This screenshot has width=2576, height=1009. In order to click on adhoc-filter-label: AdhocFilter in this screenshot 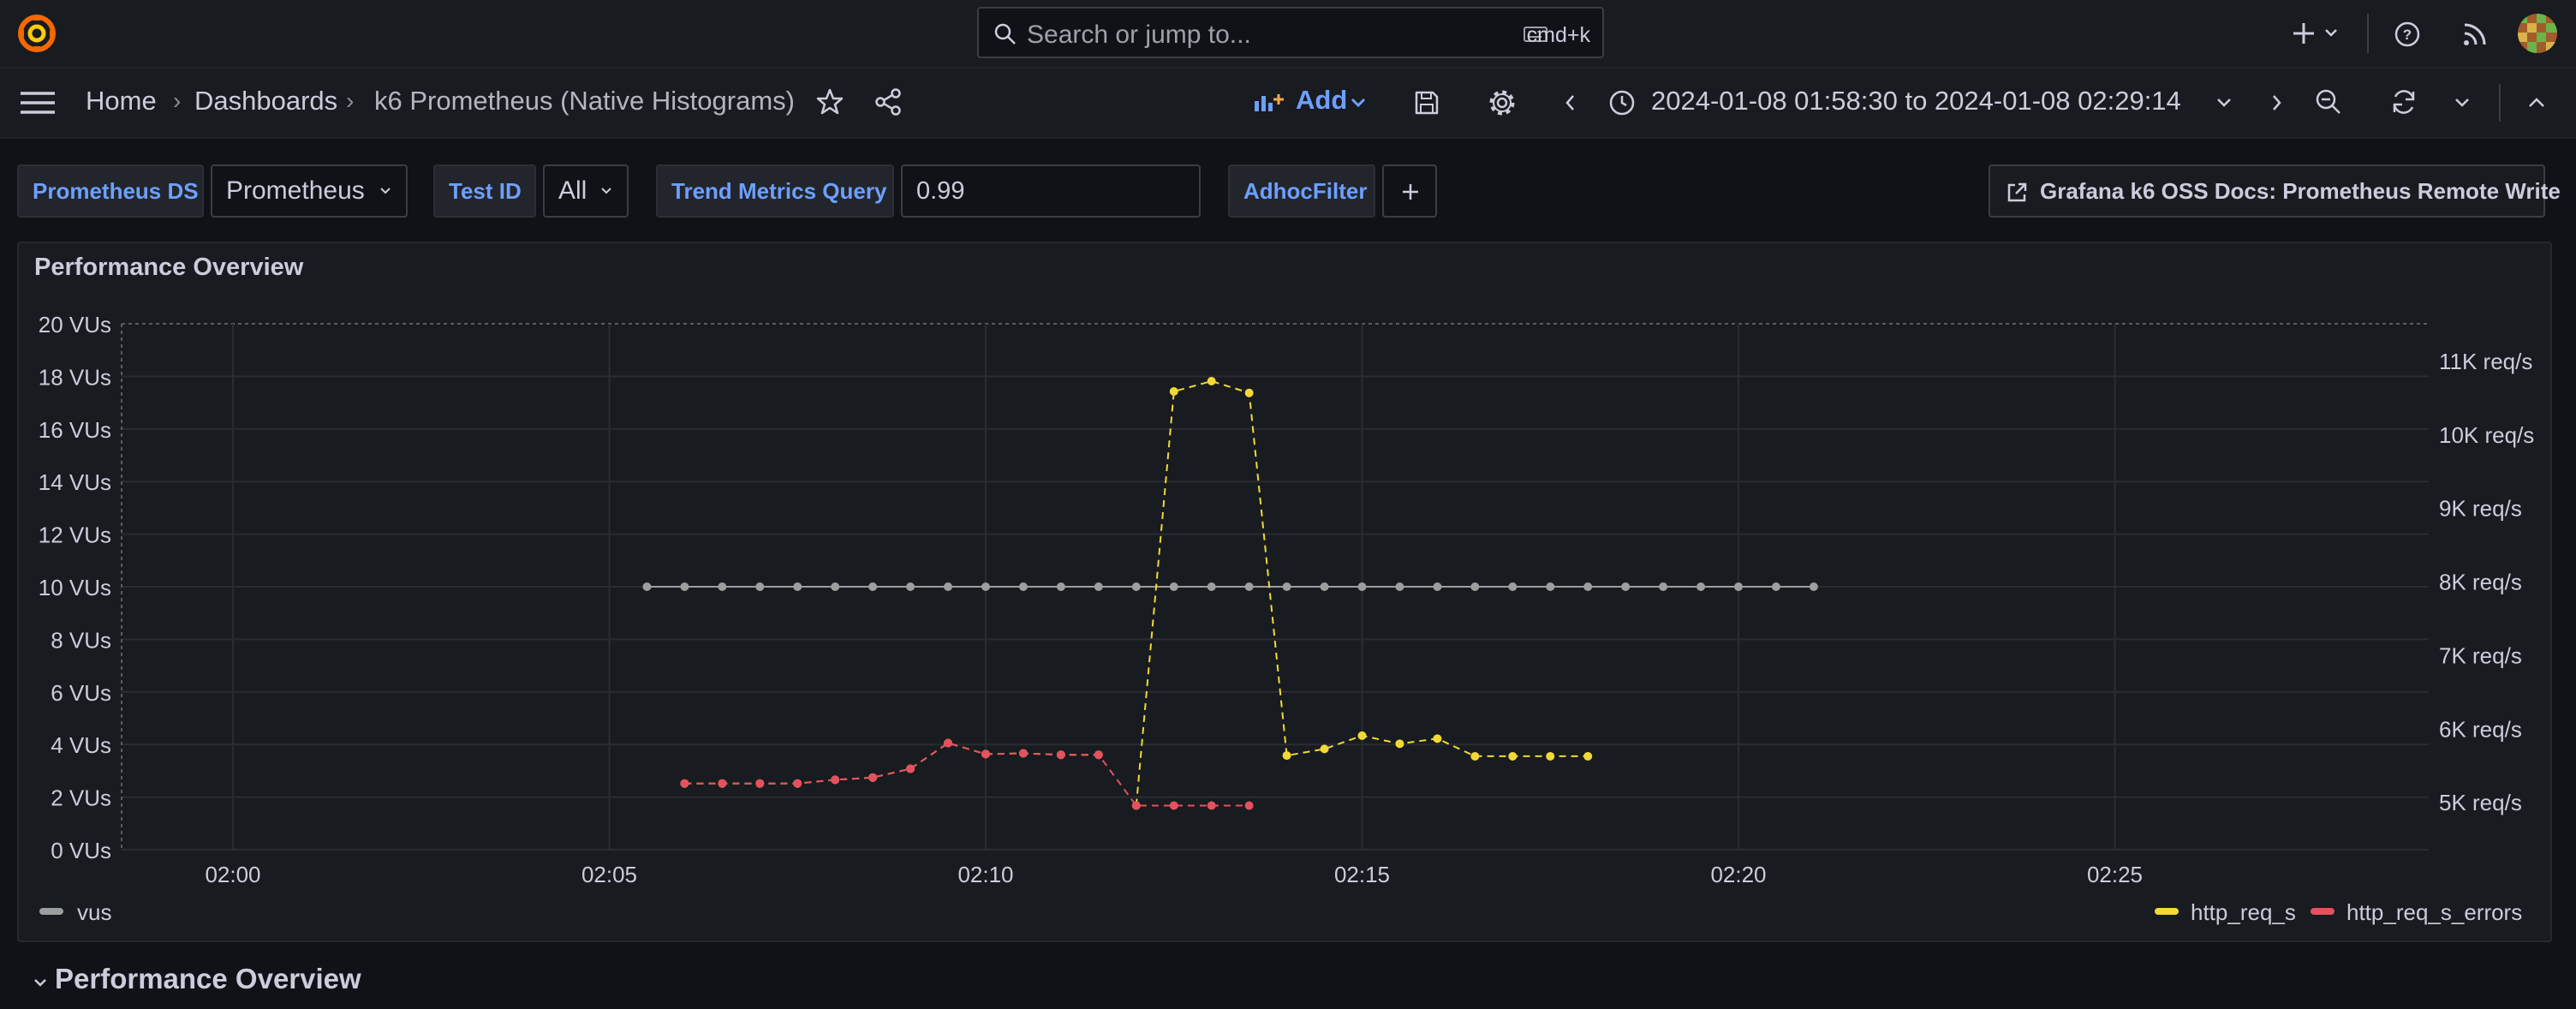, I will do `click(1301, 191)`.